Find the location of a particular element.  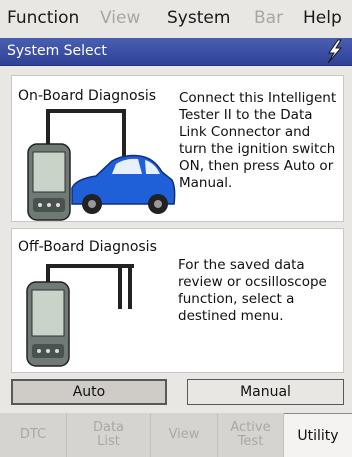

menu-help: Help is located at coordinates (322, 18).